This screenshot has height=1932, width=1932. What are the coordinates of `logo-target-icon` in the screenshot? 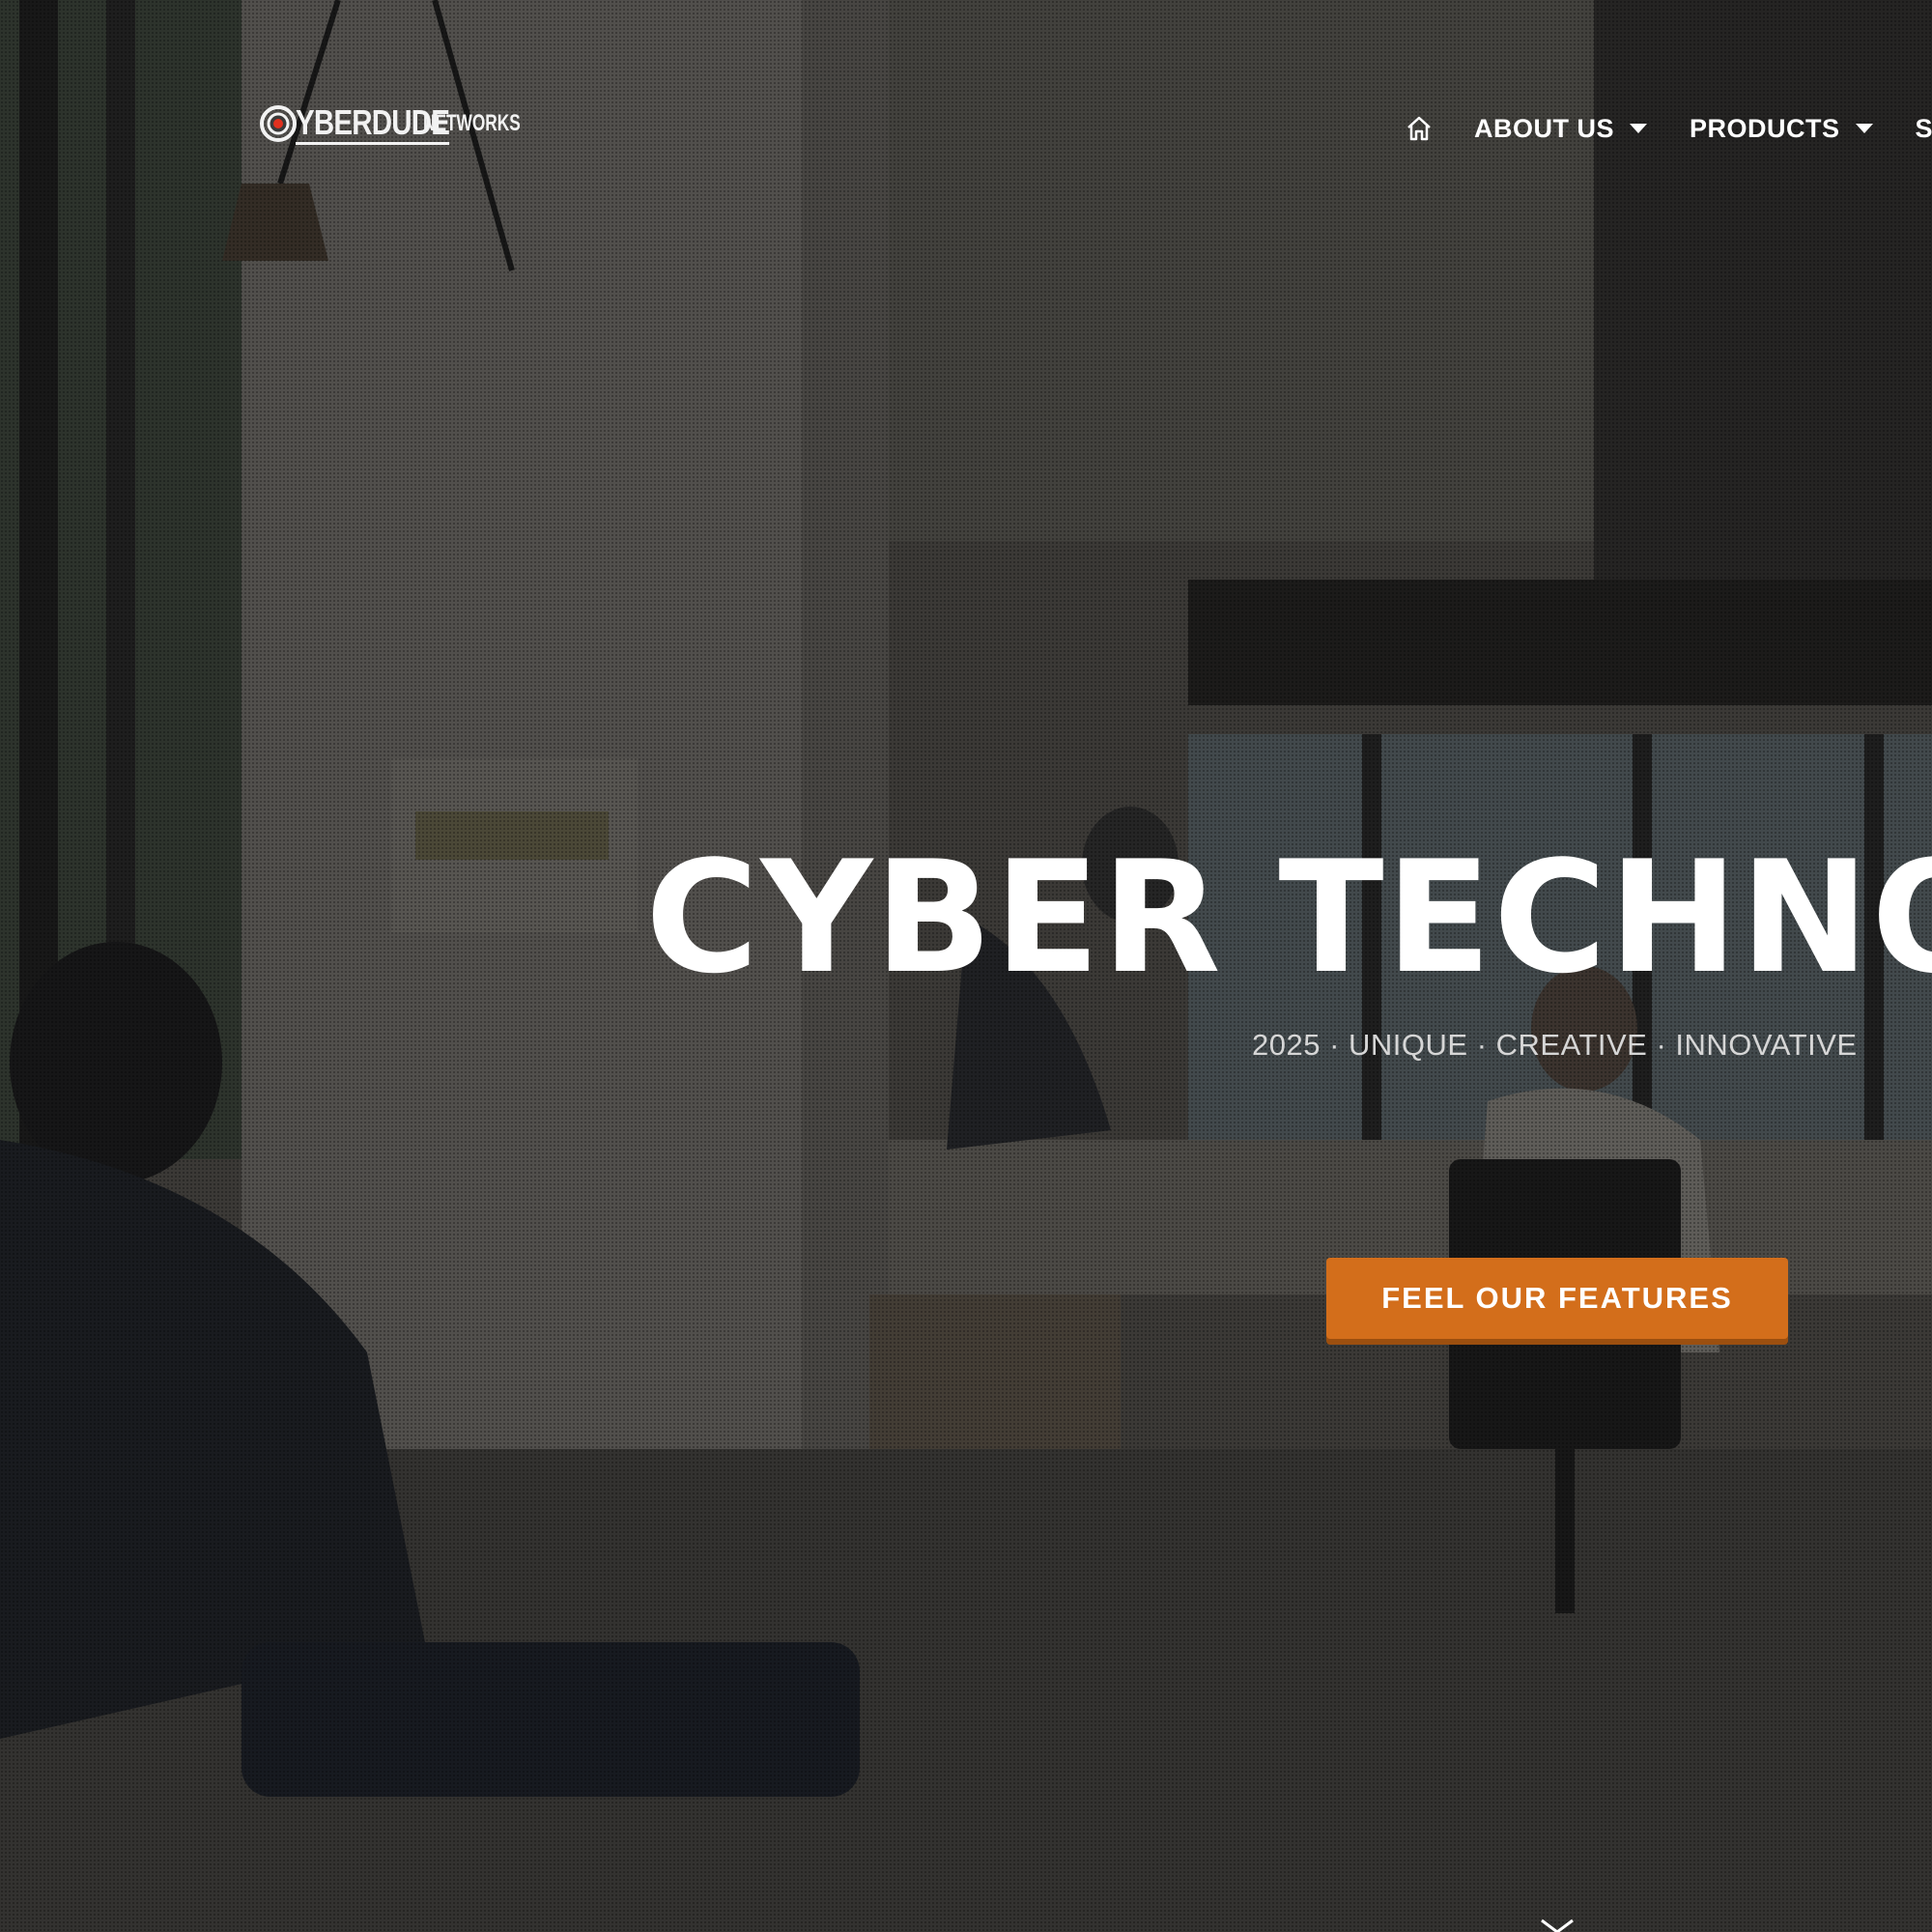 It's located at (278, 123).